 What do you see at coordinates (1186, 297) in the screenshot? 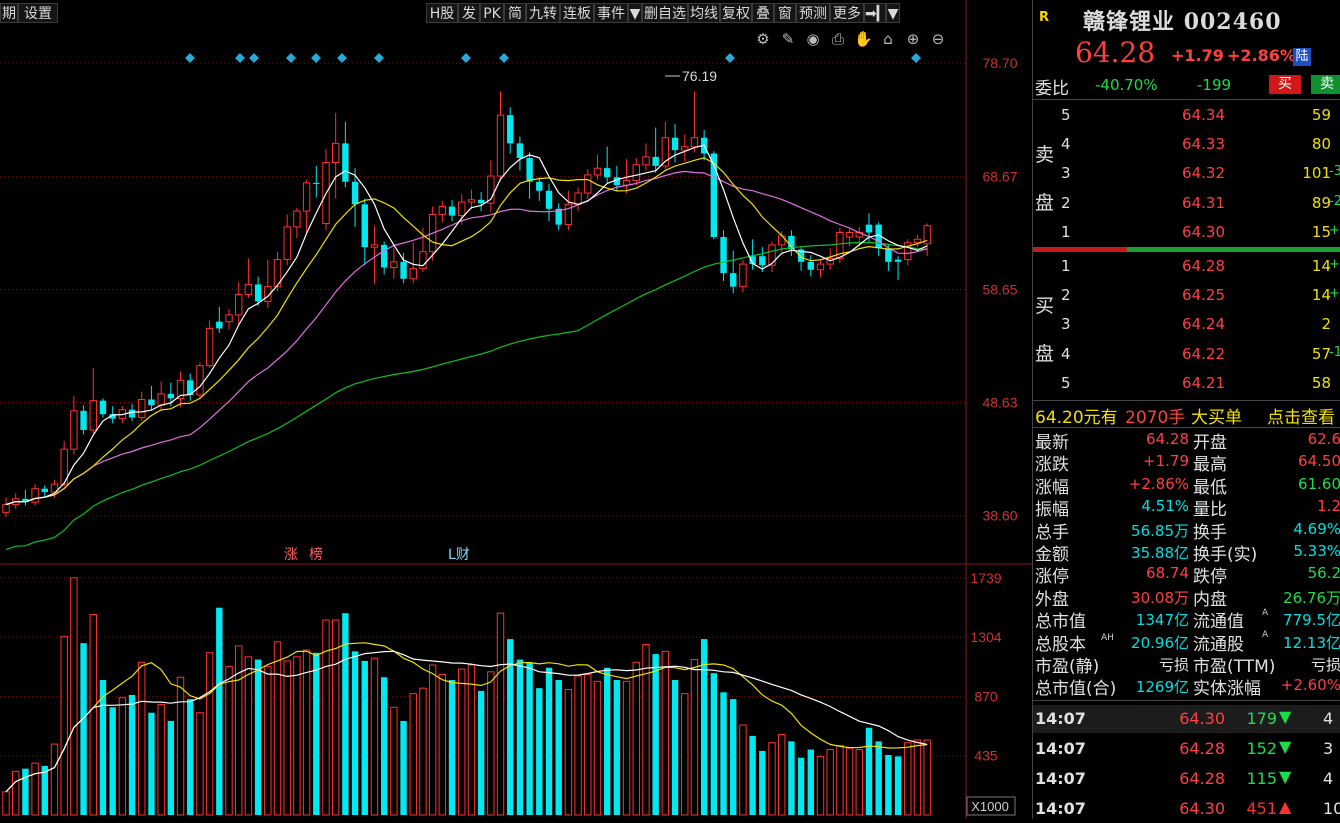
I see `buy_levels-level-row: 2 64.25 14 +` at bounding box center [1186, 297].